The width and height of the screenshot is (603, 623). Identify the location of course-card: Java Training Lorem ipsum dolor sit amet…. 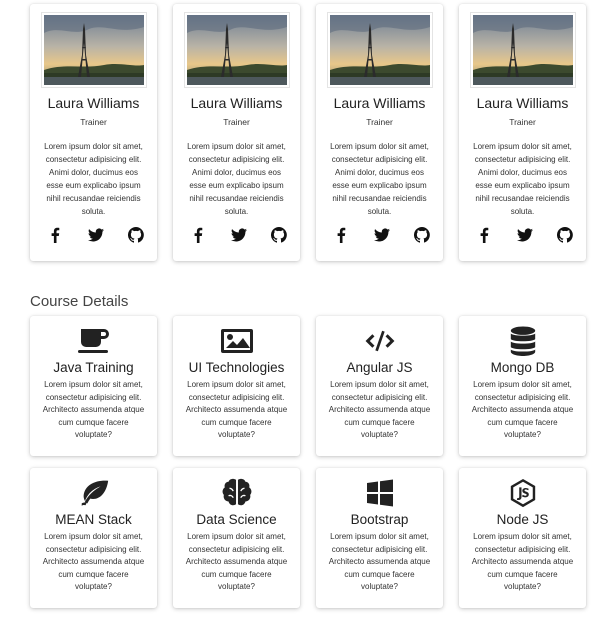
(93, 386).